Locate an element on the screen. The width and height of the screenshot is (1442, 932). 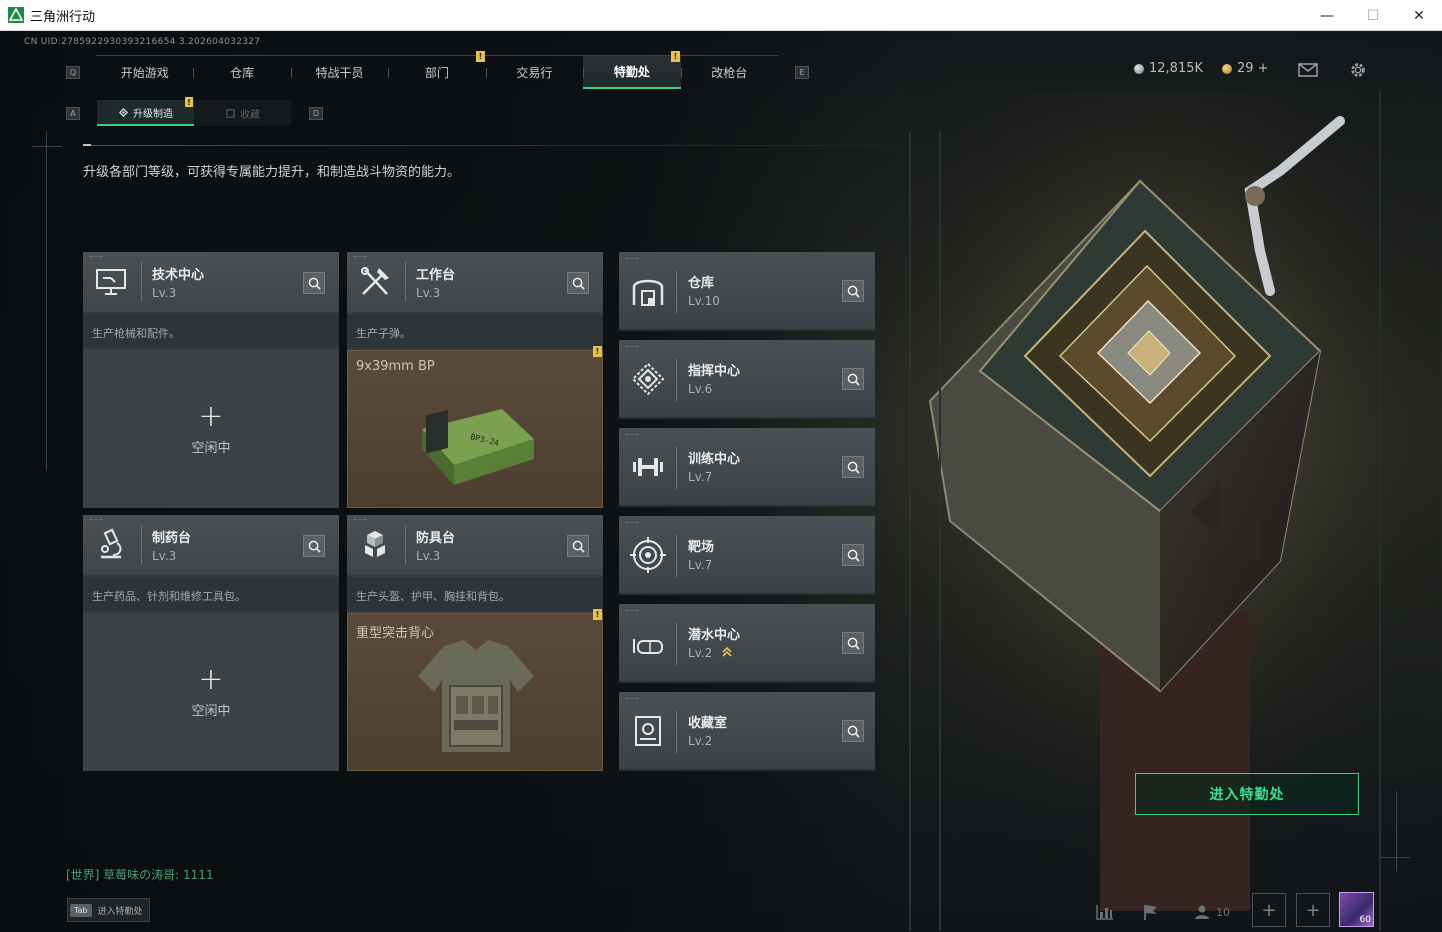
close-button: ✕ is located at coordinates (1419, 15).